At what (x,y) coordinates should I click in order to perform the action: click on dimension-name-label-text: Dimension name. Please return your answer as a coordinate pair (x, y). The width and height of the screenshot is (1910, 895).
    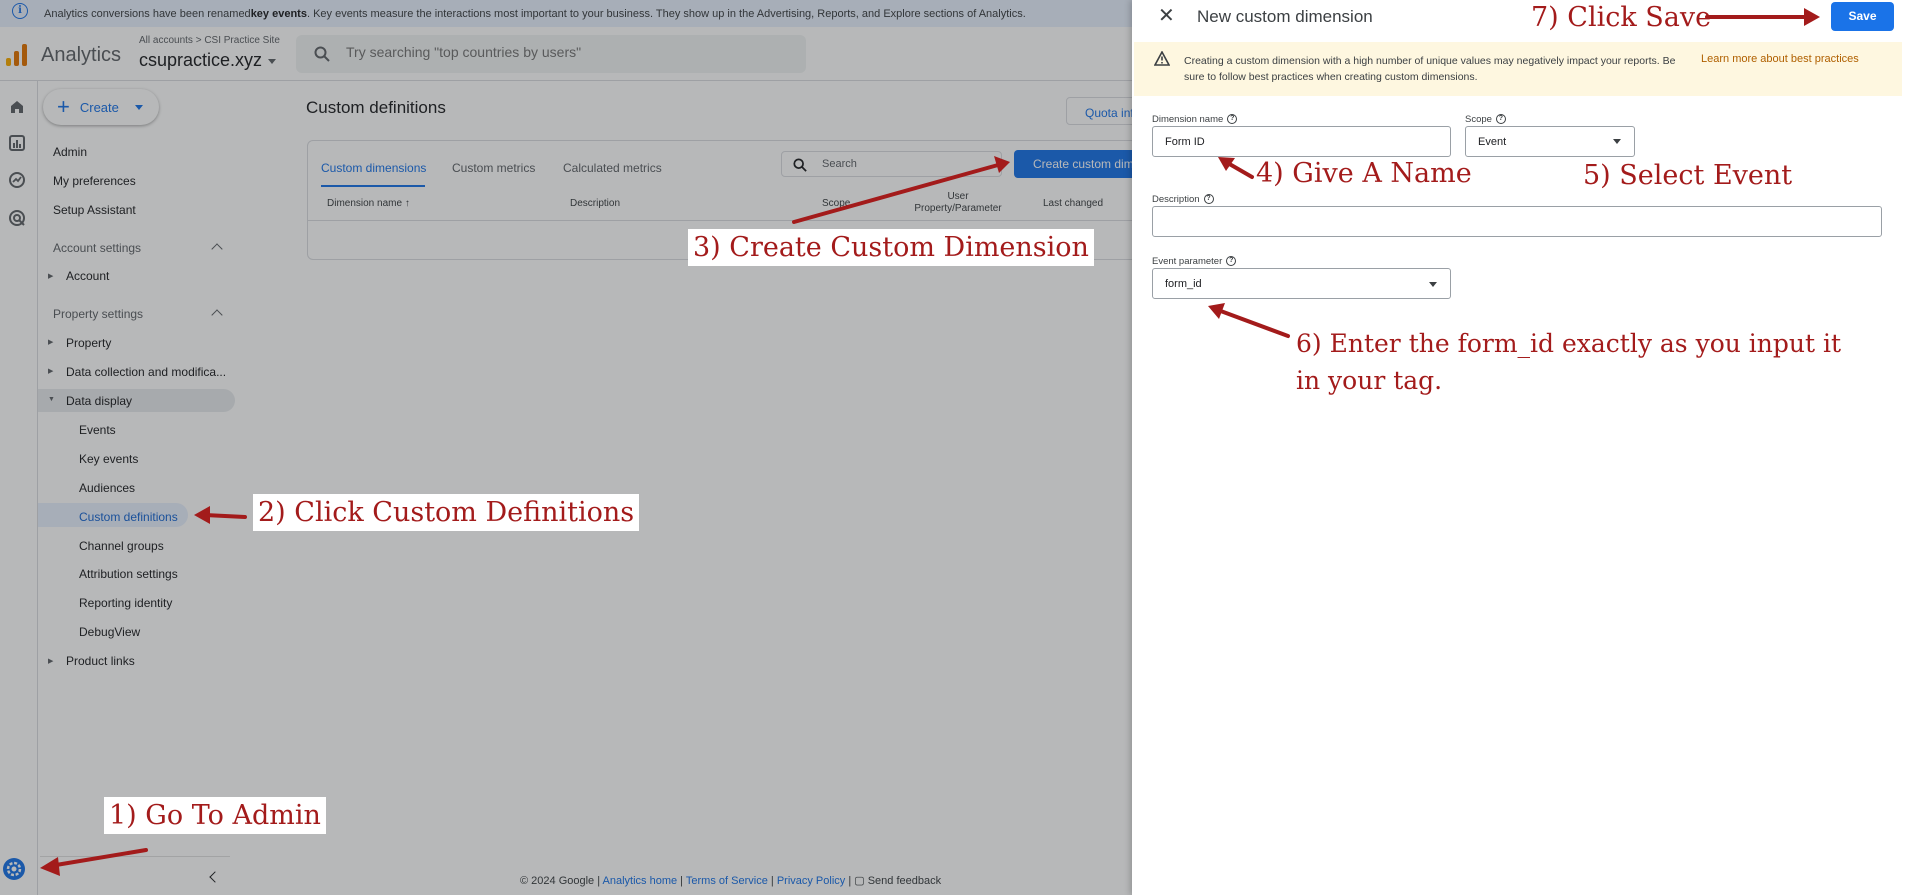
    Looking at the image, I should click on (1188, 119).